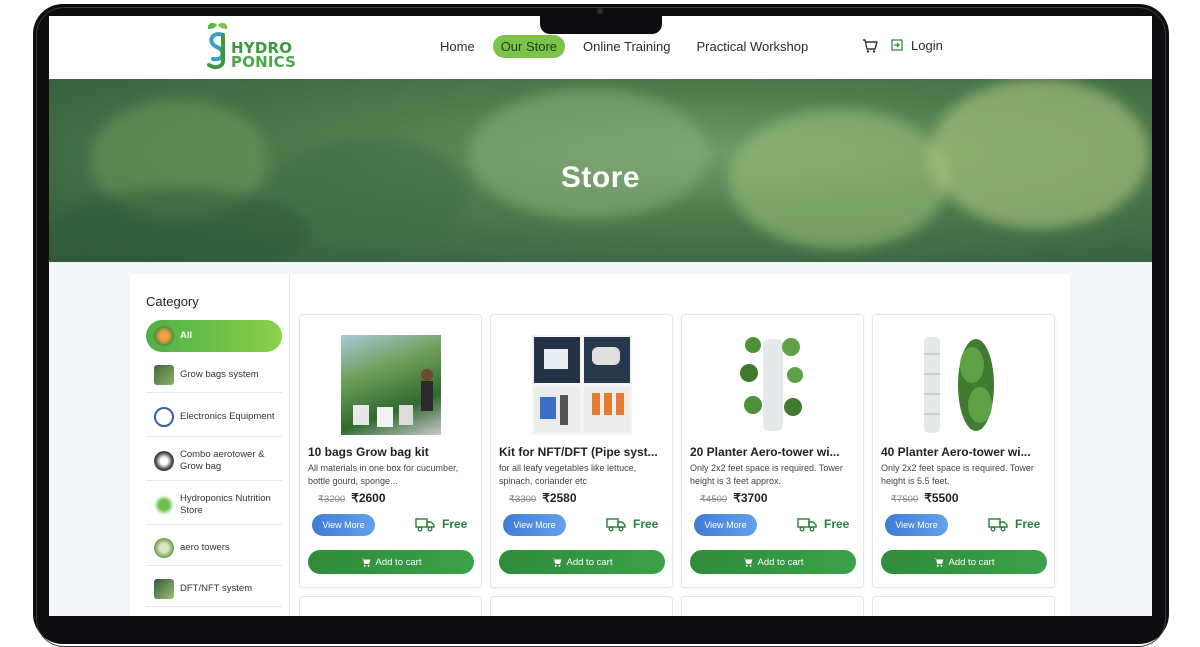  Describe the element at coordinates (559, 498) in the screenshot. I see `sale-price: ₹2580` at that location.